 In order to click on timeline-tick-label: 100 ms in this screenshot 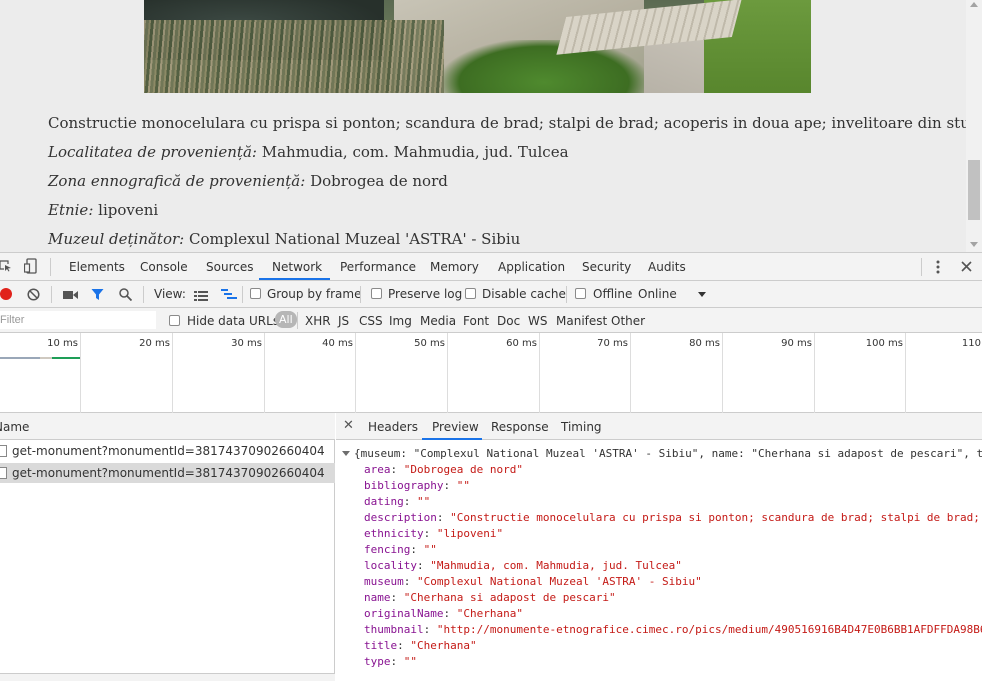, I will do `click(884, 343)`.